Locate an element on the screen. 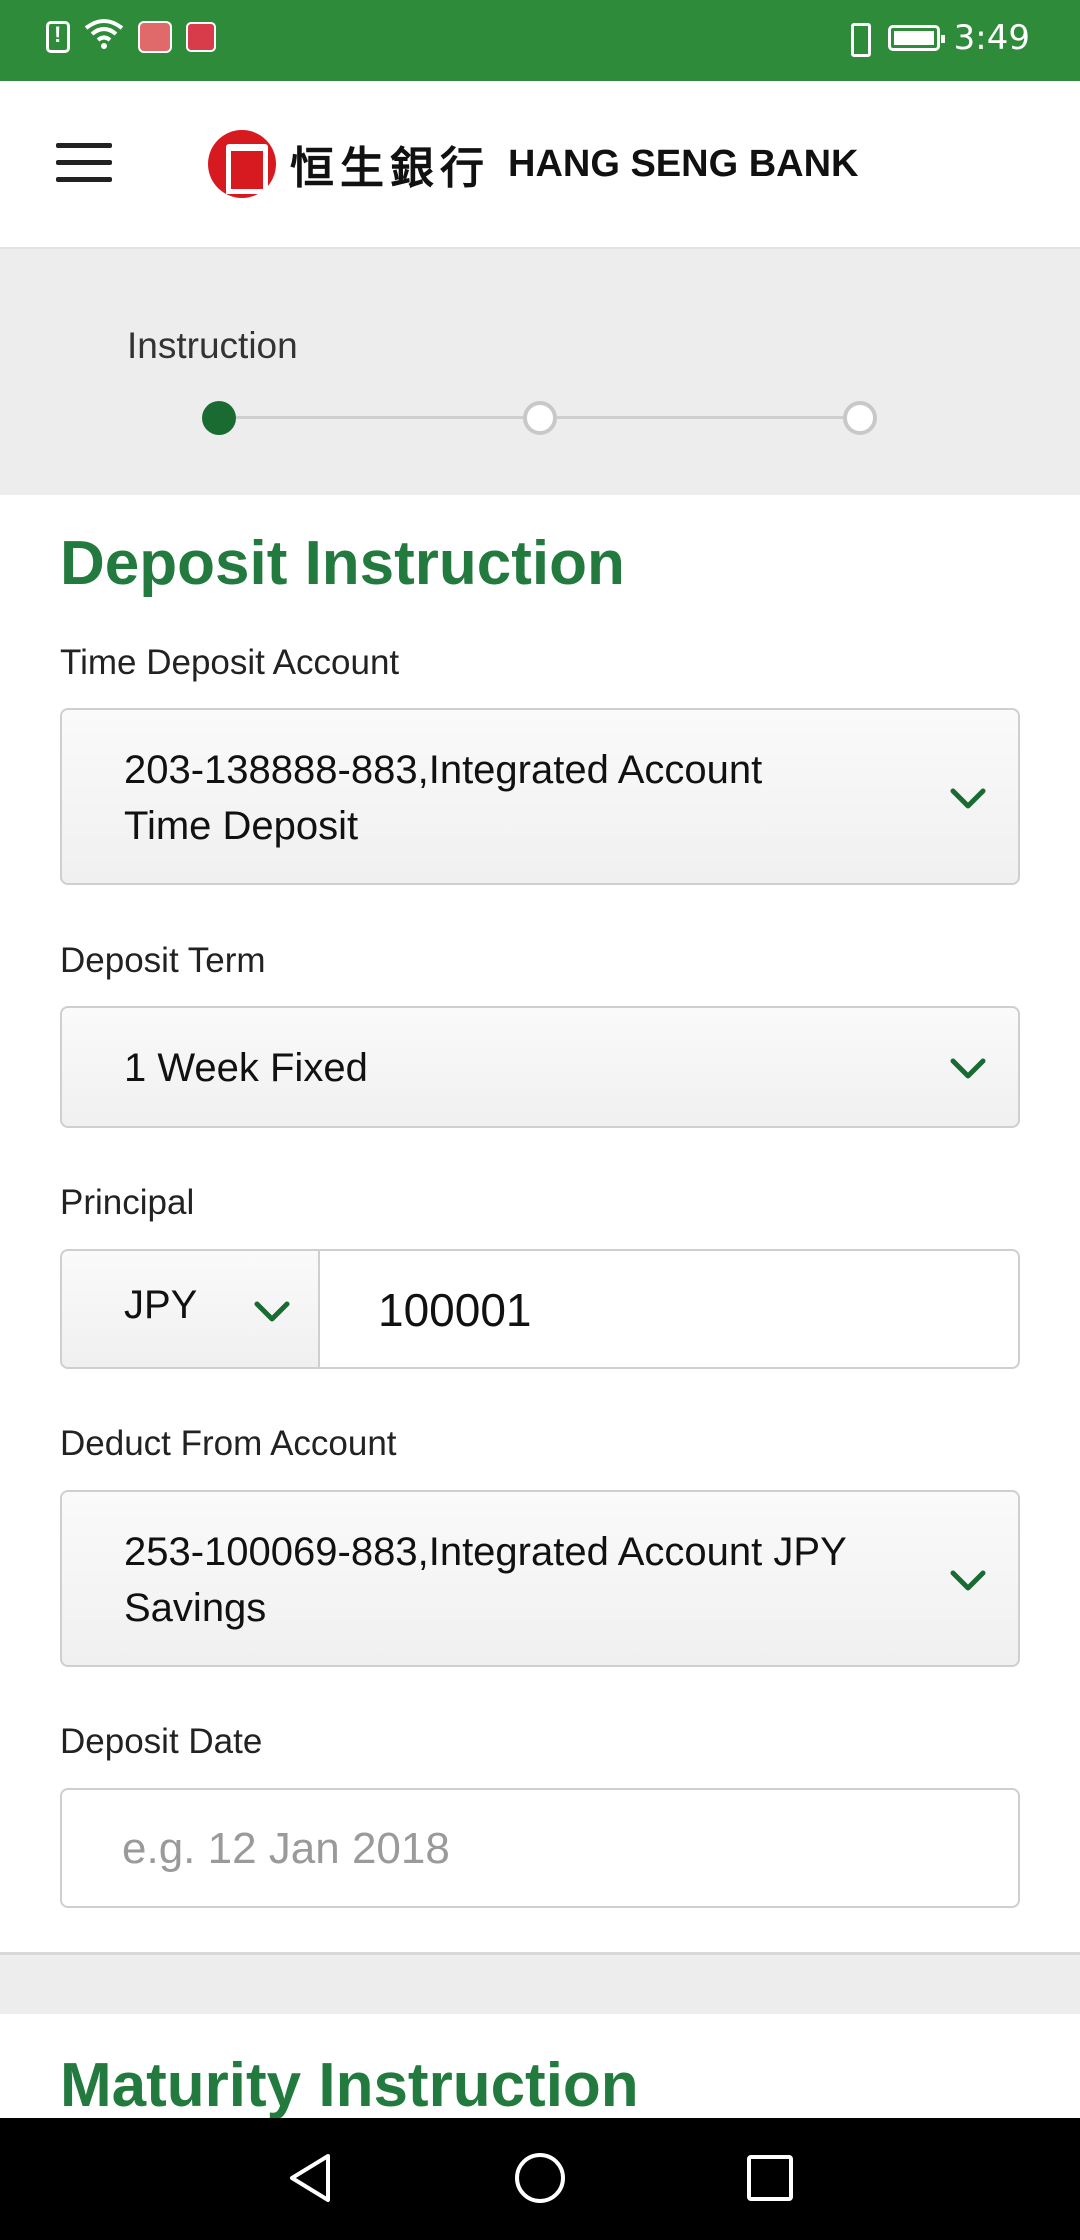 The height and width of the screenshot is (2240, 1080). logo-english-text: HANG SENG BANK is located at coordinates (683, 163).